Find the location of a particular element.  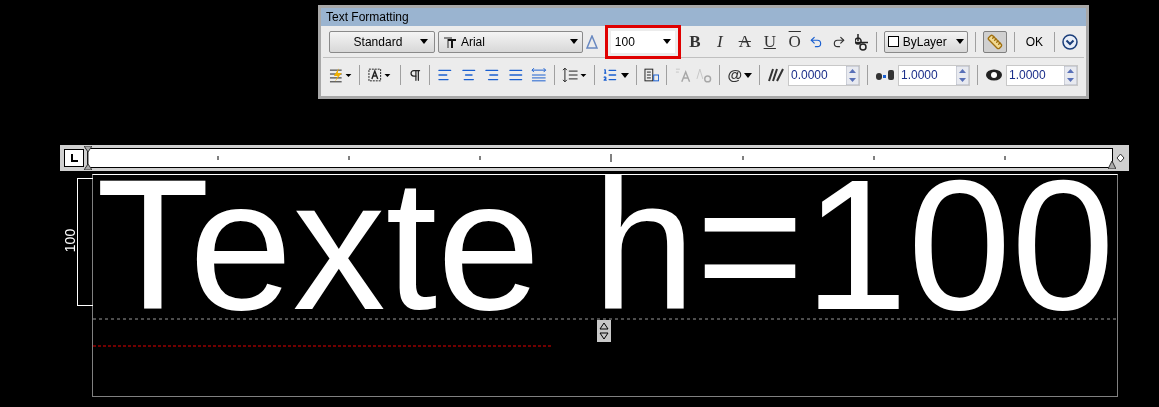

distribute-icon is located at coordinates (539, 75).